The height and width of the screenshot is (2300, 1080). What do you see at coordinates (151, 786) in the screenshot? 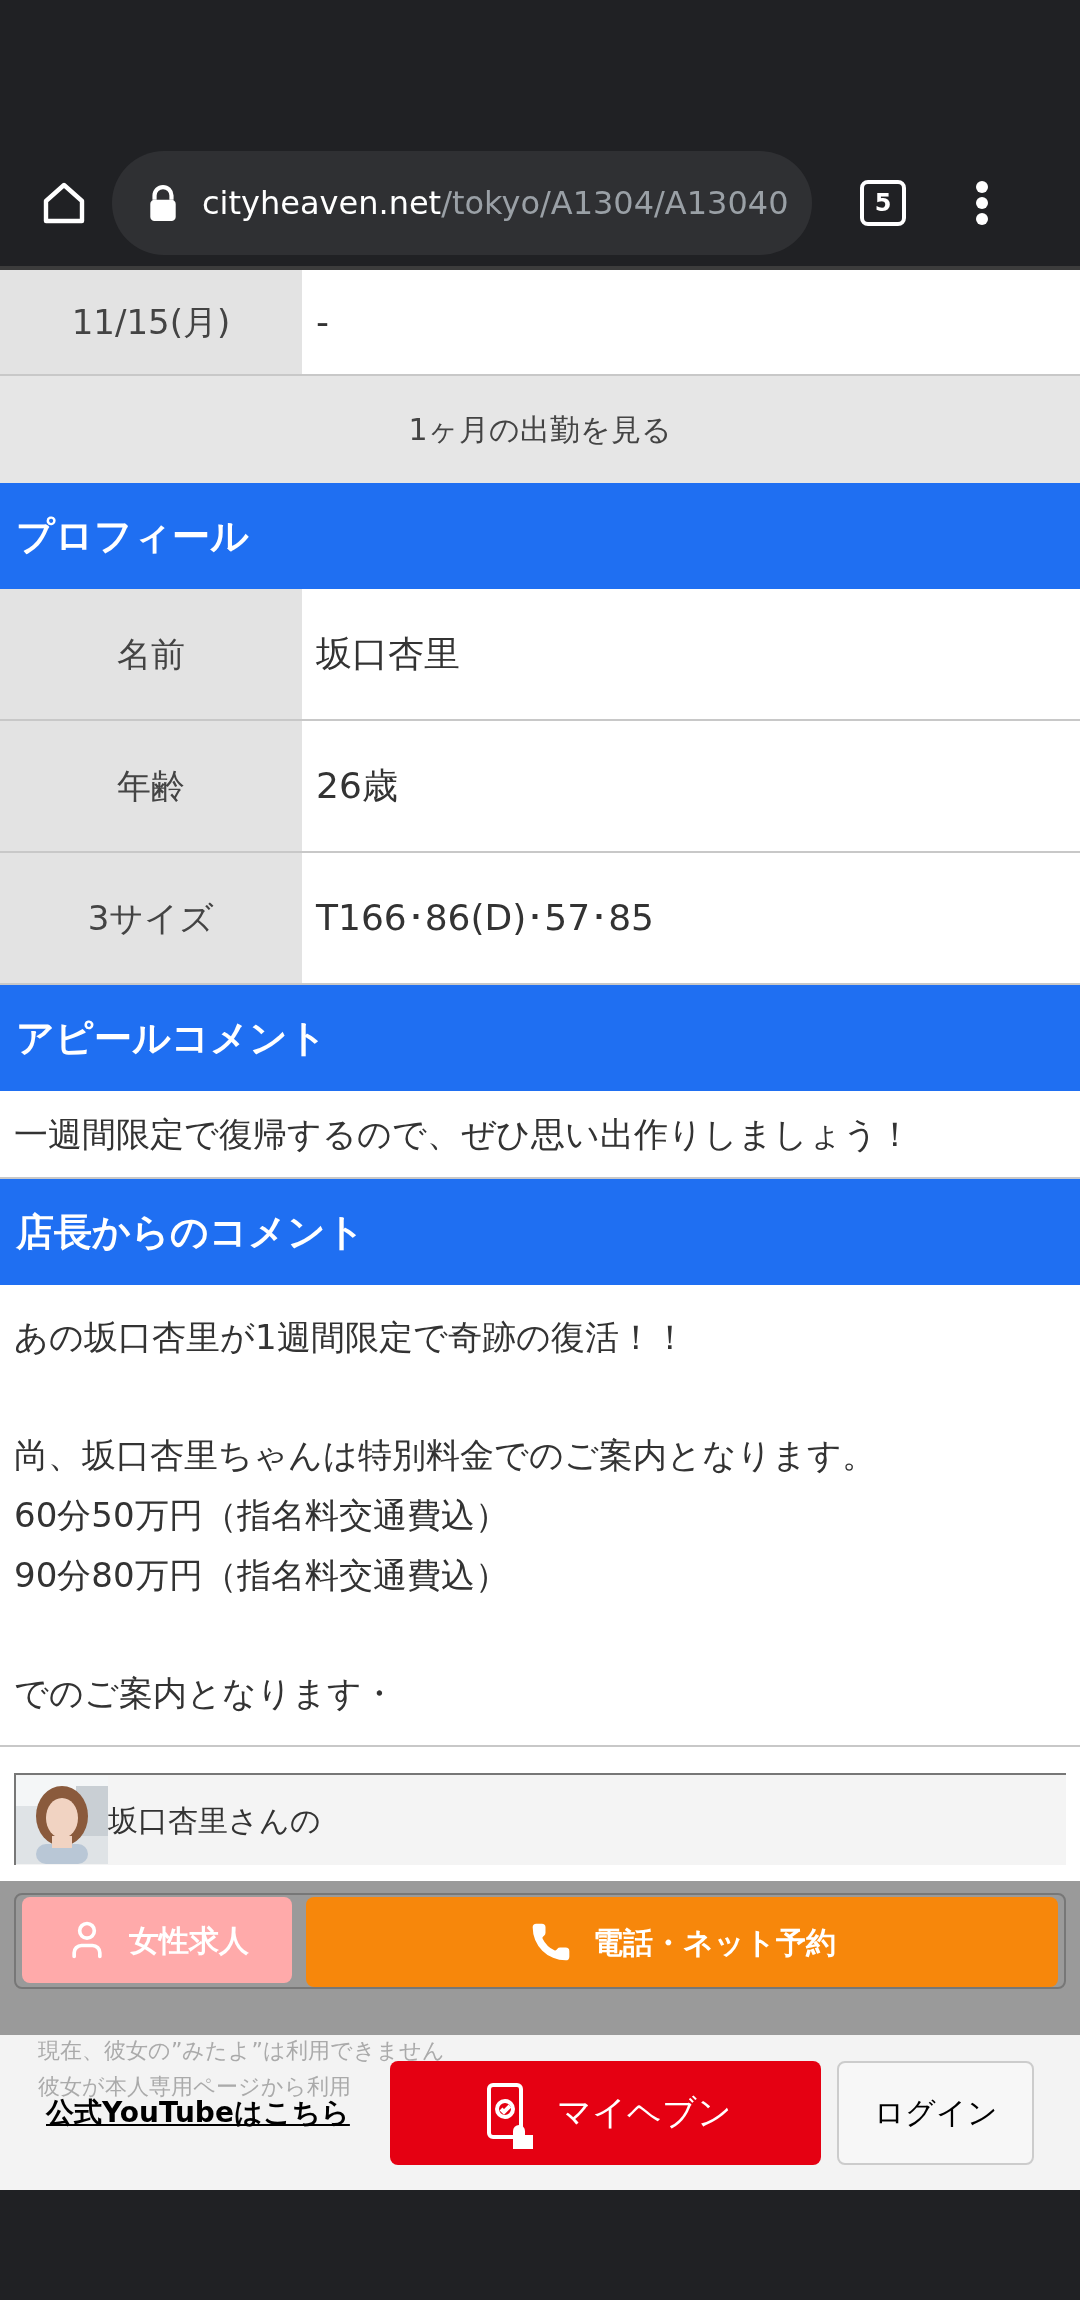
I see `row-label: 年齢` at bounding box center [151, 786].